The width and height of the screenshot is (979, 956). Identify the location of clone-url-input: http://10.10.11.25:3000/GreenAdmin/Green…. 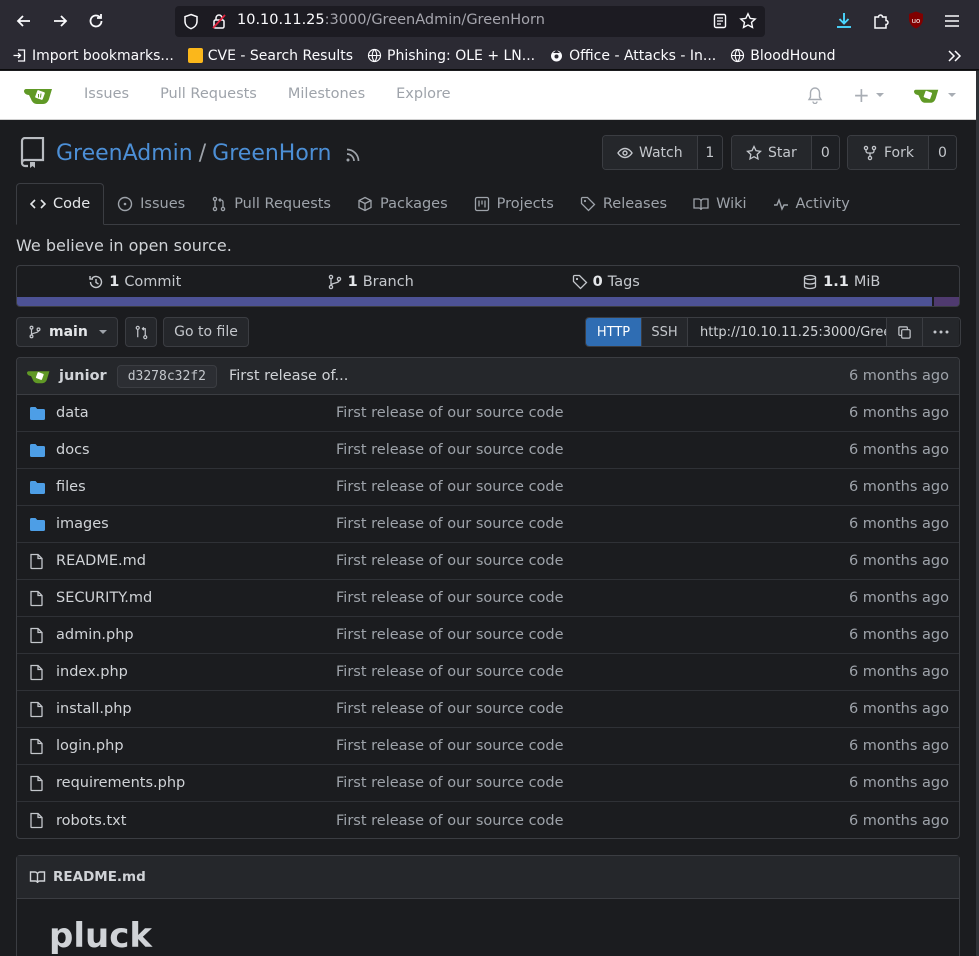
(787, 332).